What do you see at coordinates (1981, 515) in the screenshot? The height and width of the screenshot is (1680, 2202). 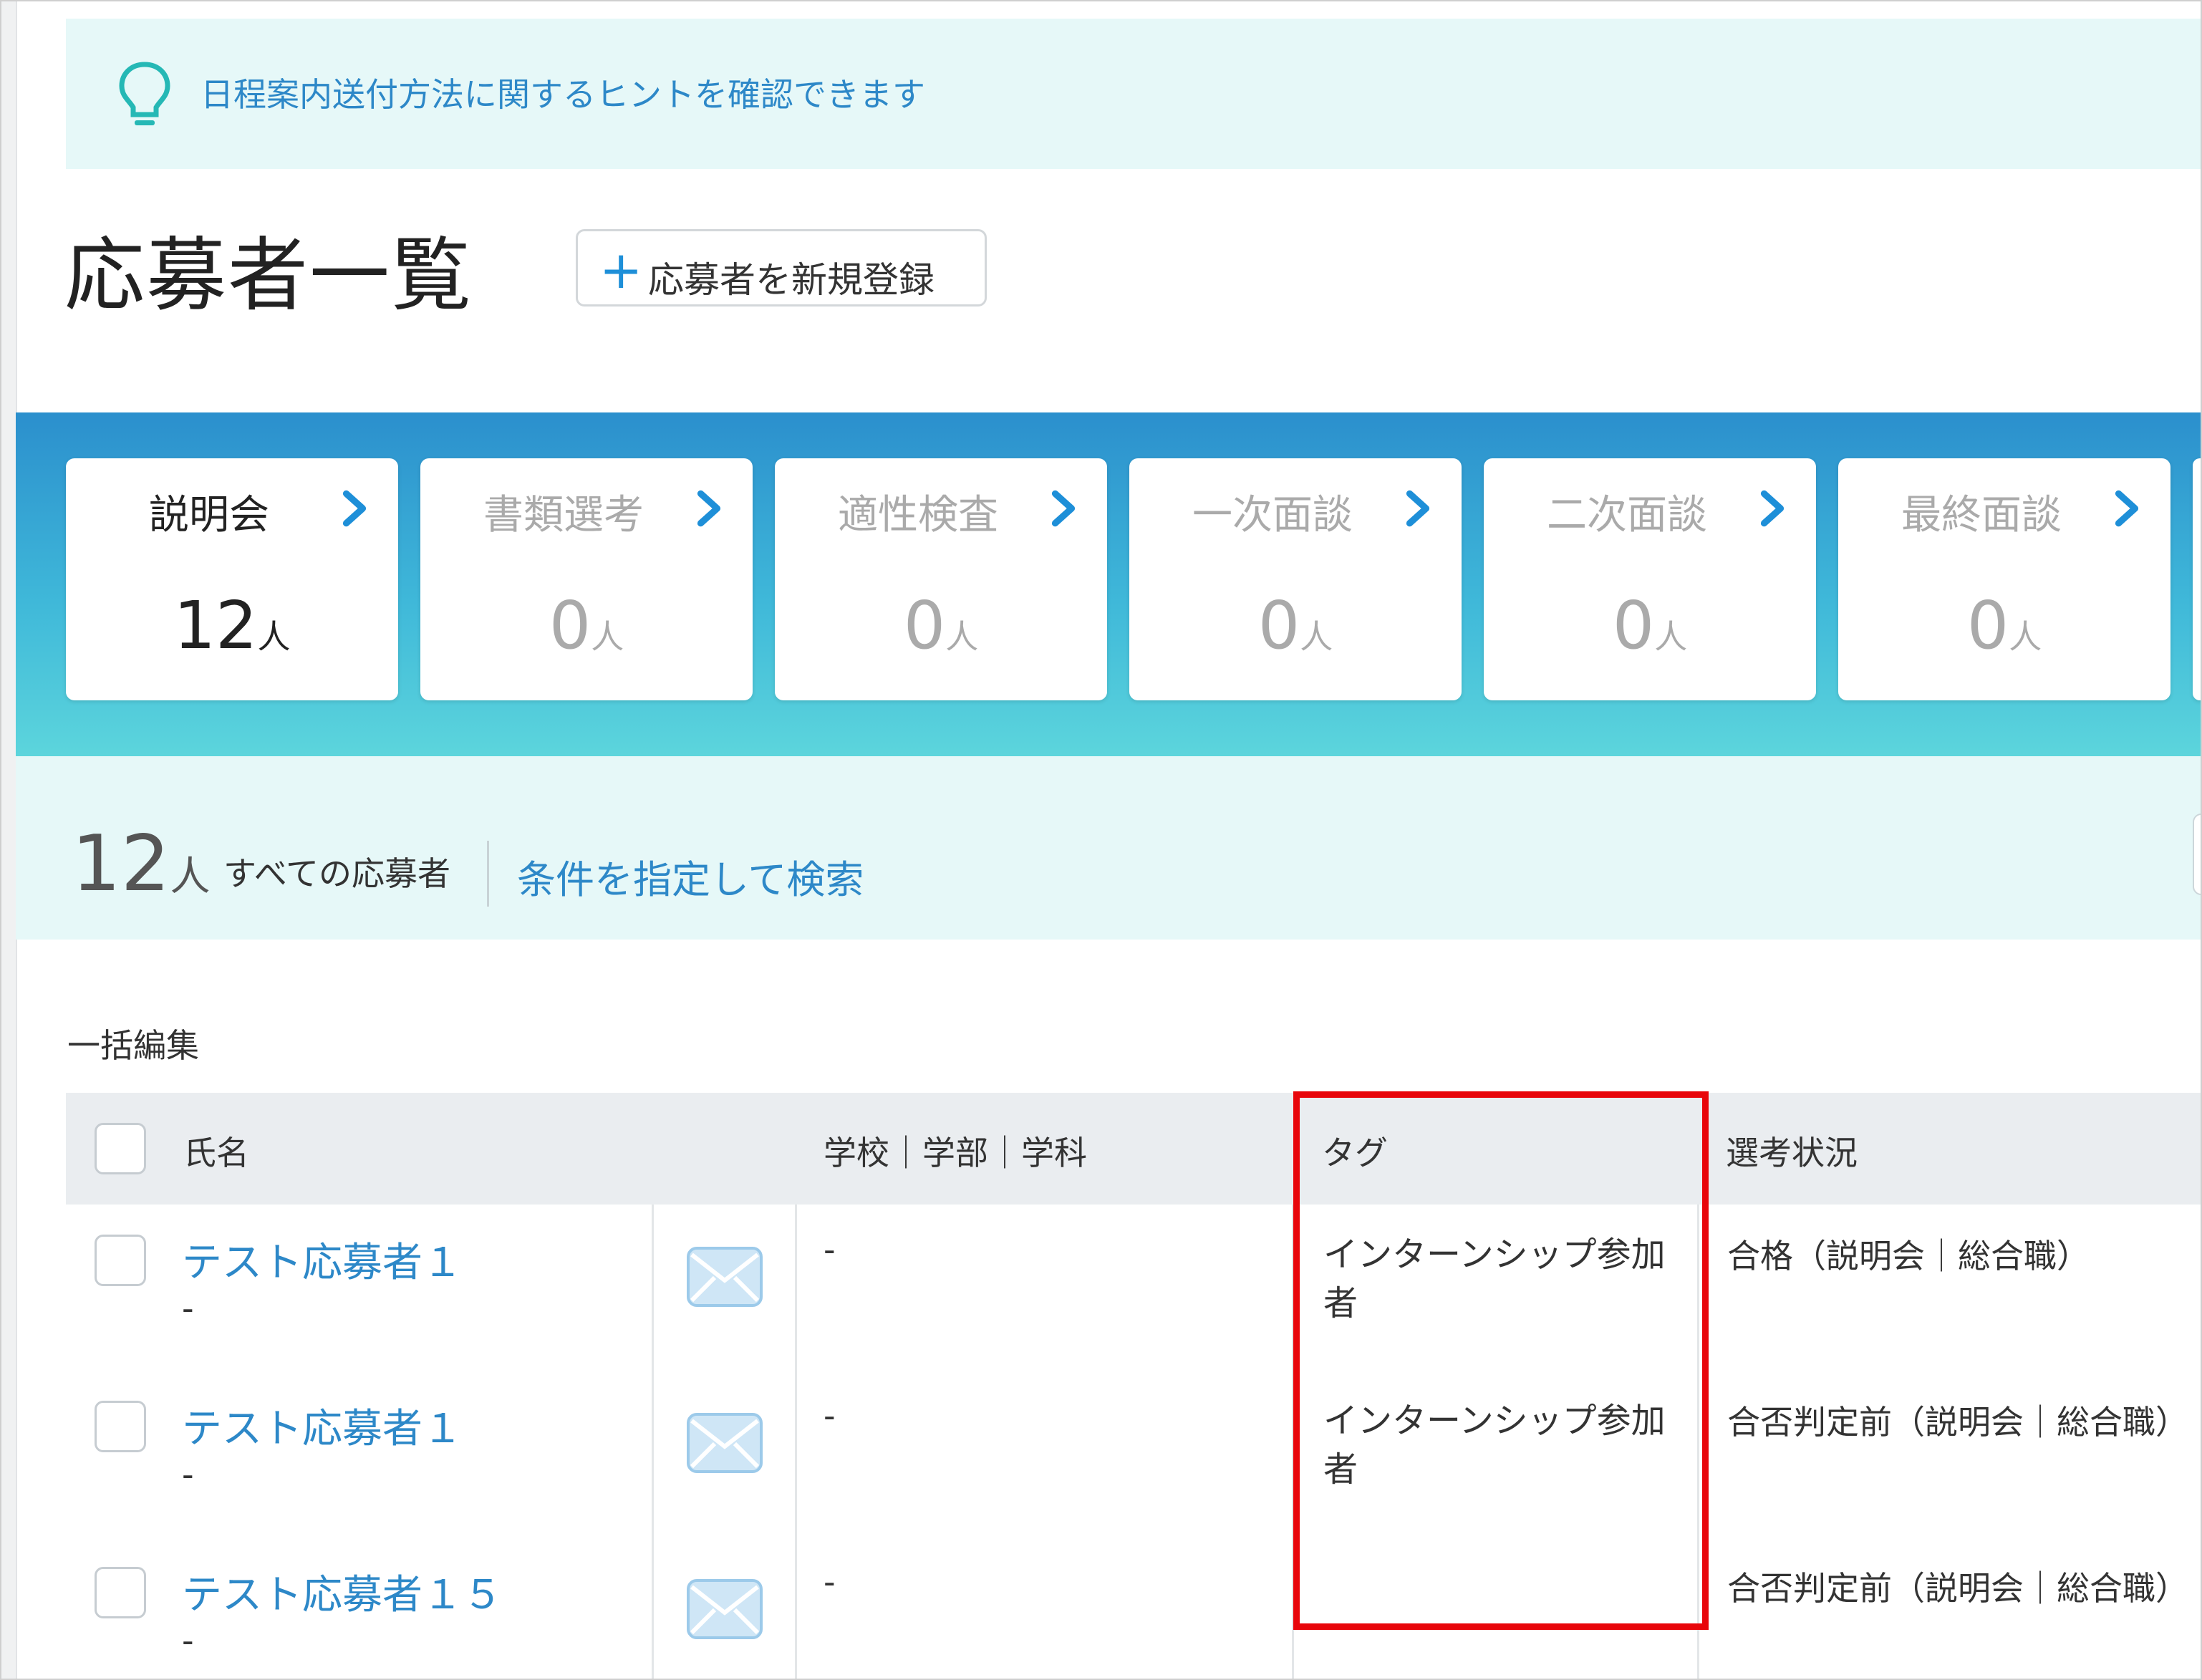 I see `stage-name: 最終面談` at bounding box center [1981, 515].